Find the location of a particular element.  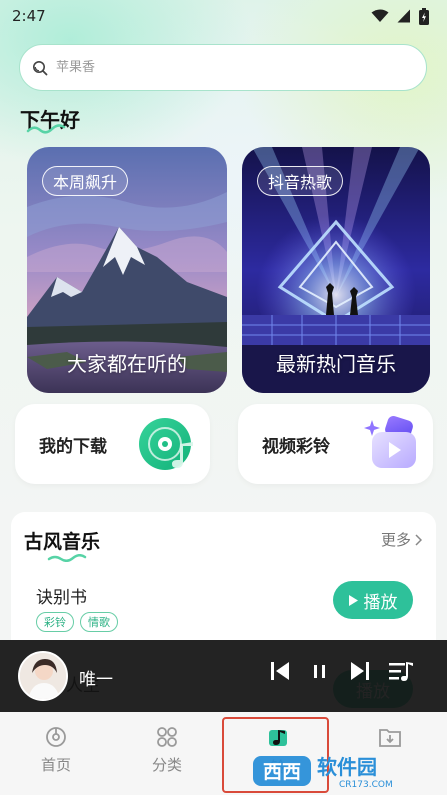

now-playing-title: 唯一 is located at coordinates (96, 680).